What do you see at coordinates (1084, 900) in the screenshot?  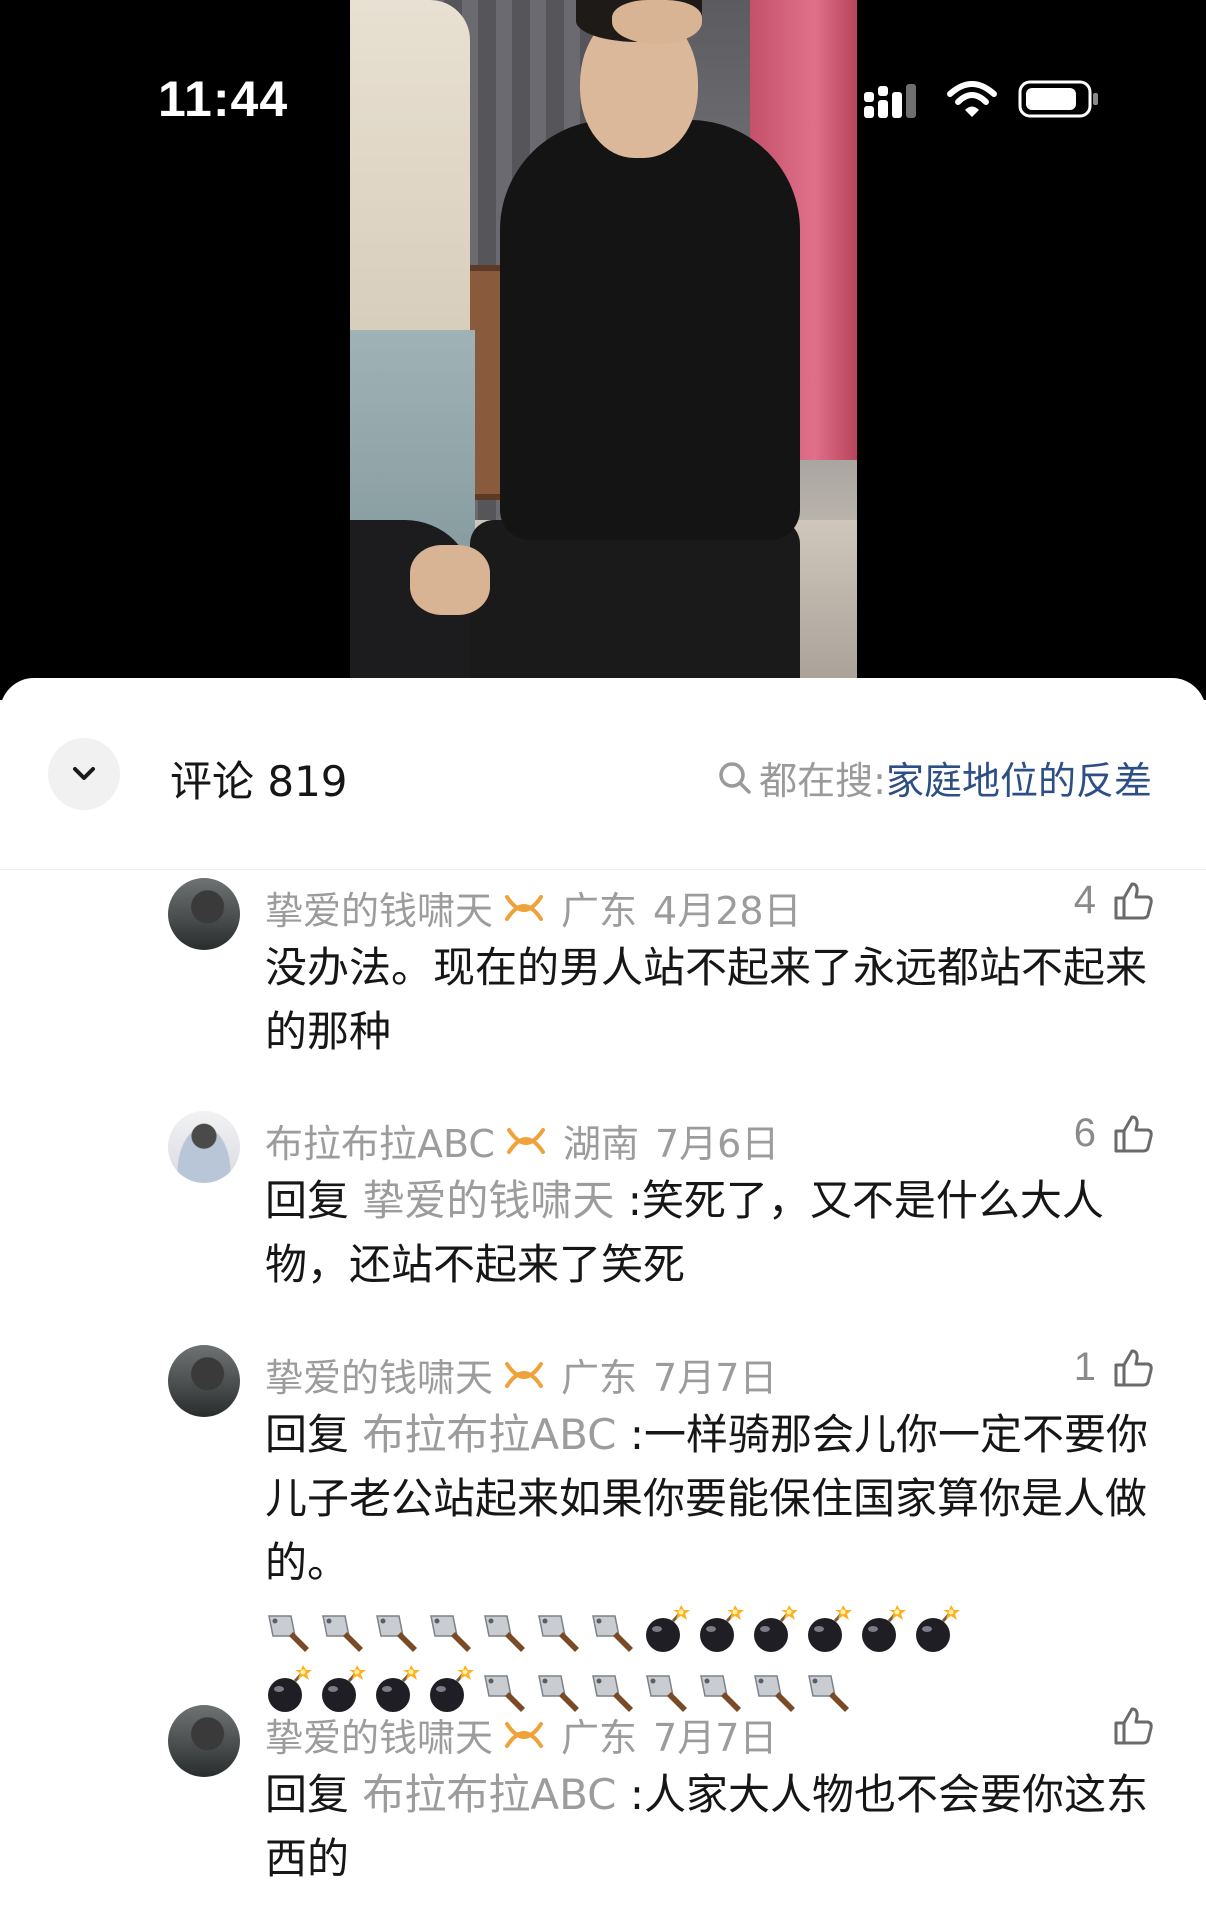 I see `like-count: 4` at bounding box center [1084, 900].